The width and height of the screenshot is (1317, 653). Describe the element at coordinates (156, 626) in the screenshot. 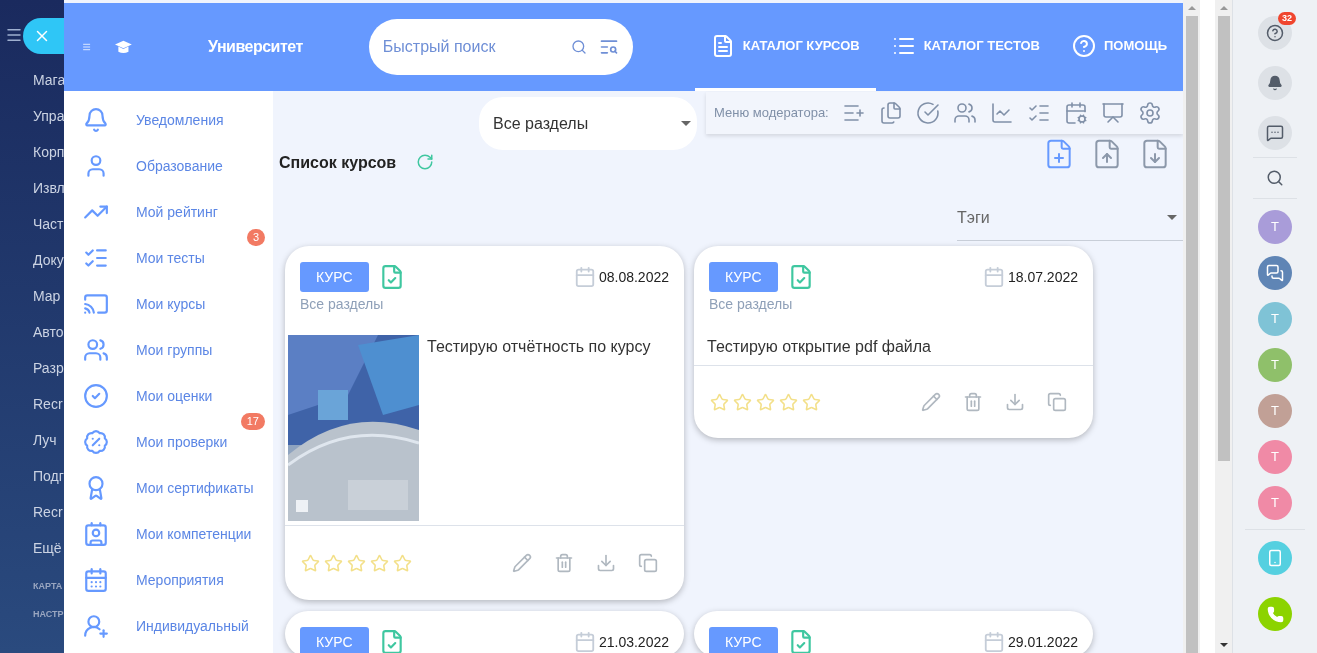

I see `sidebar-item: Индивидуальный` at that location.